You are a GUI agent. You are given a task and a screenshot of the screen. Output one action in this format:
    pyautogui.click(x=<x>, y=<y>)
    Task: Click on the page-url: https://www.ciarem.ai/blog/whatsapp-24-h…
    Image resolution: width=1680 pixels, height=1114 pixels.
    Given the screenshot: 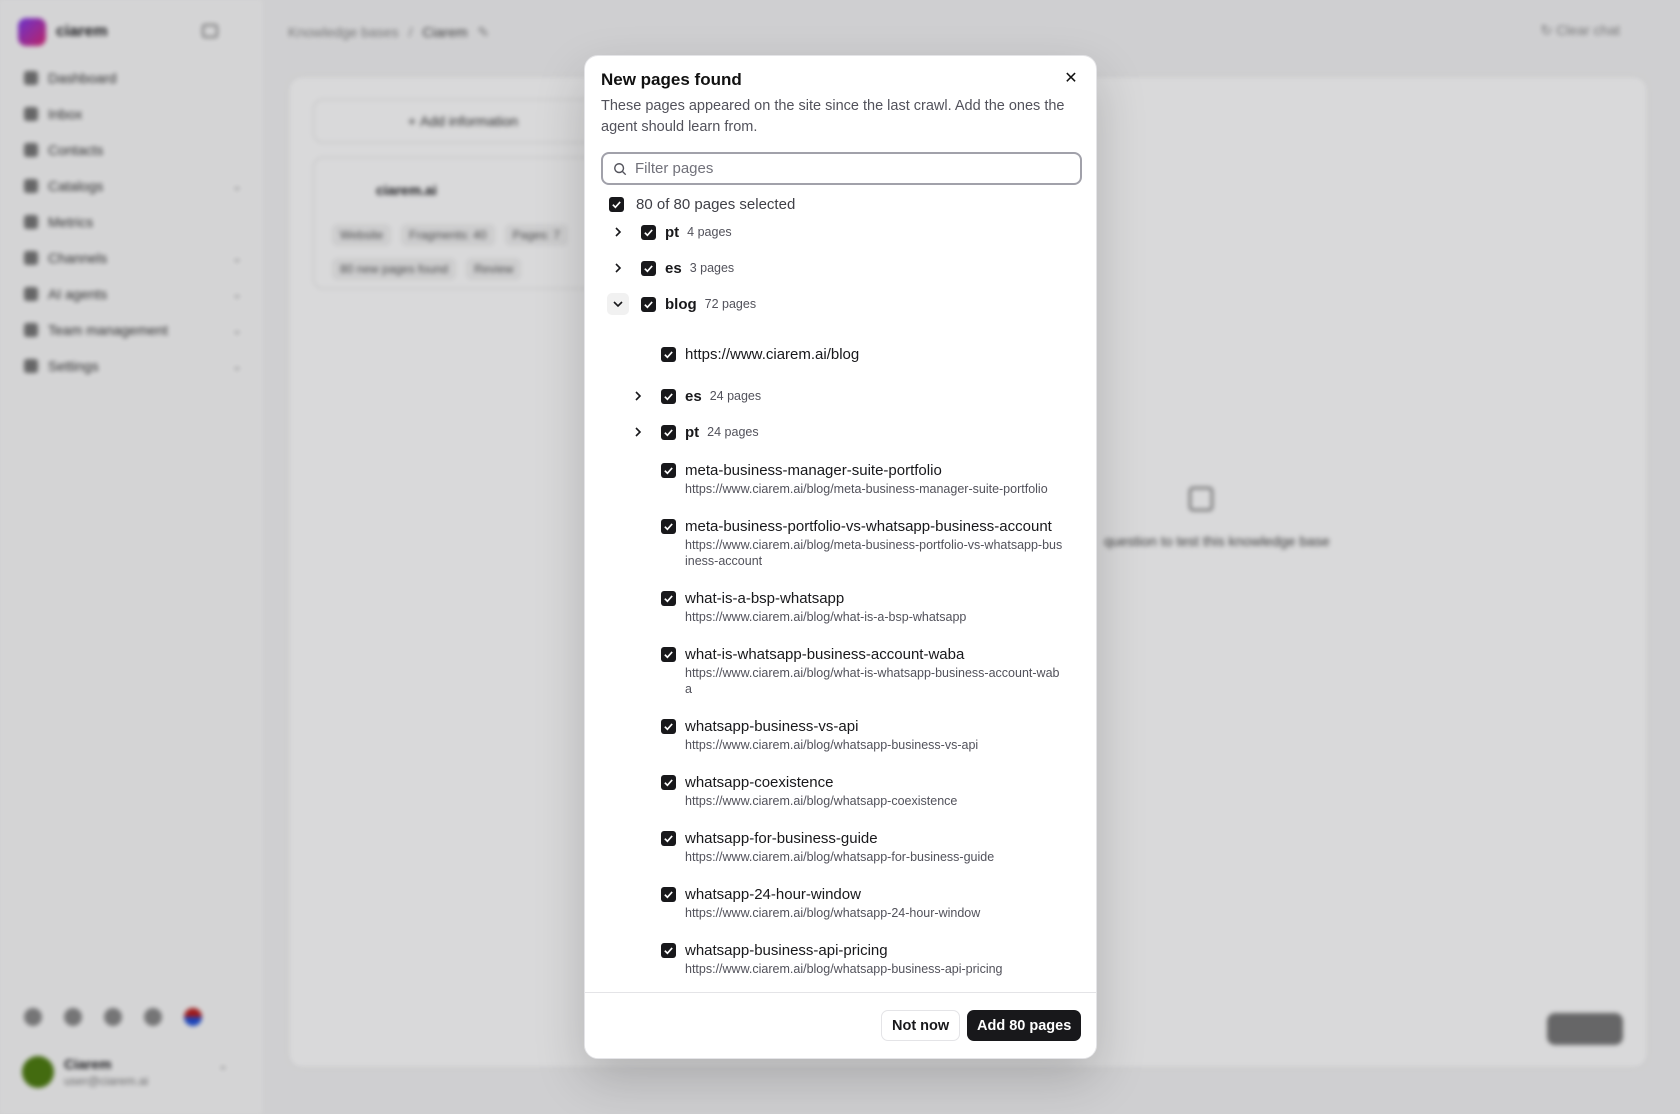 What is the action you would take?
    pyautogui.click(x=833, y=913)
    